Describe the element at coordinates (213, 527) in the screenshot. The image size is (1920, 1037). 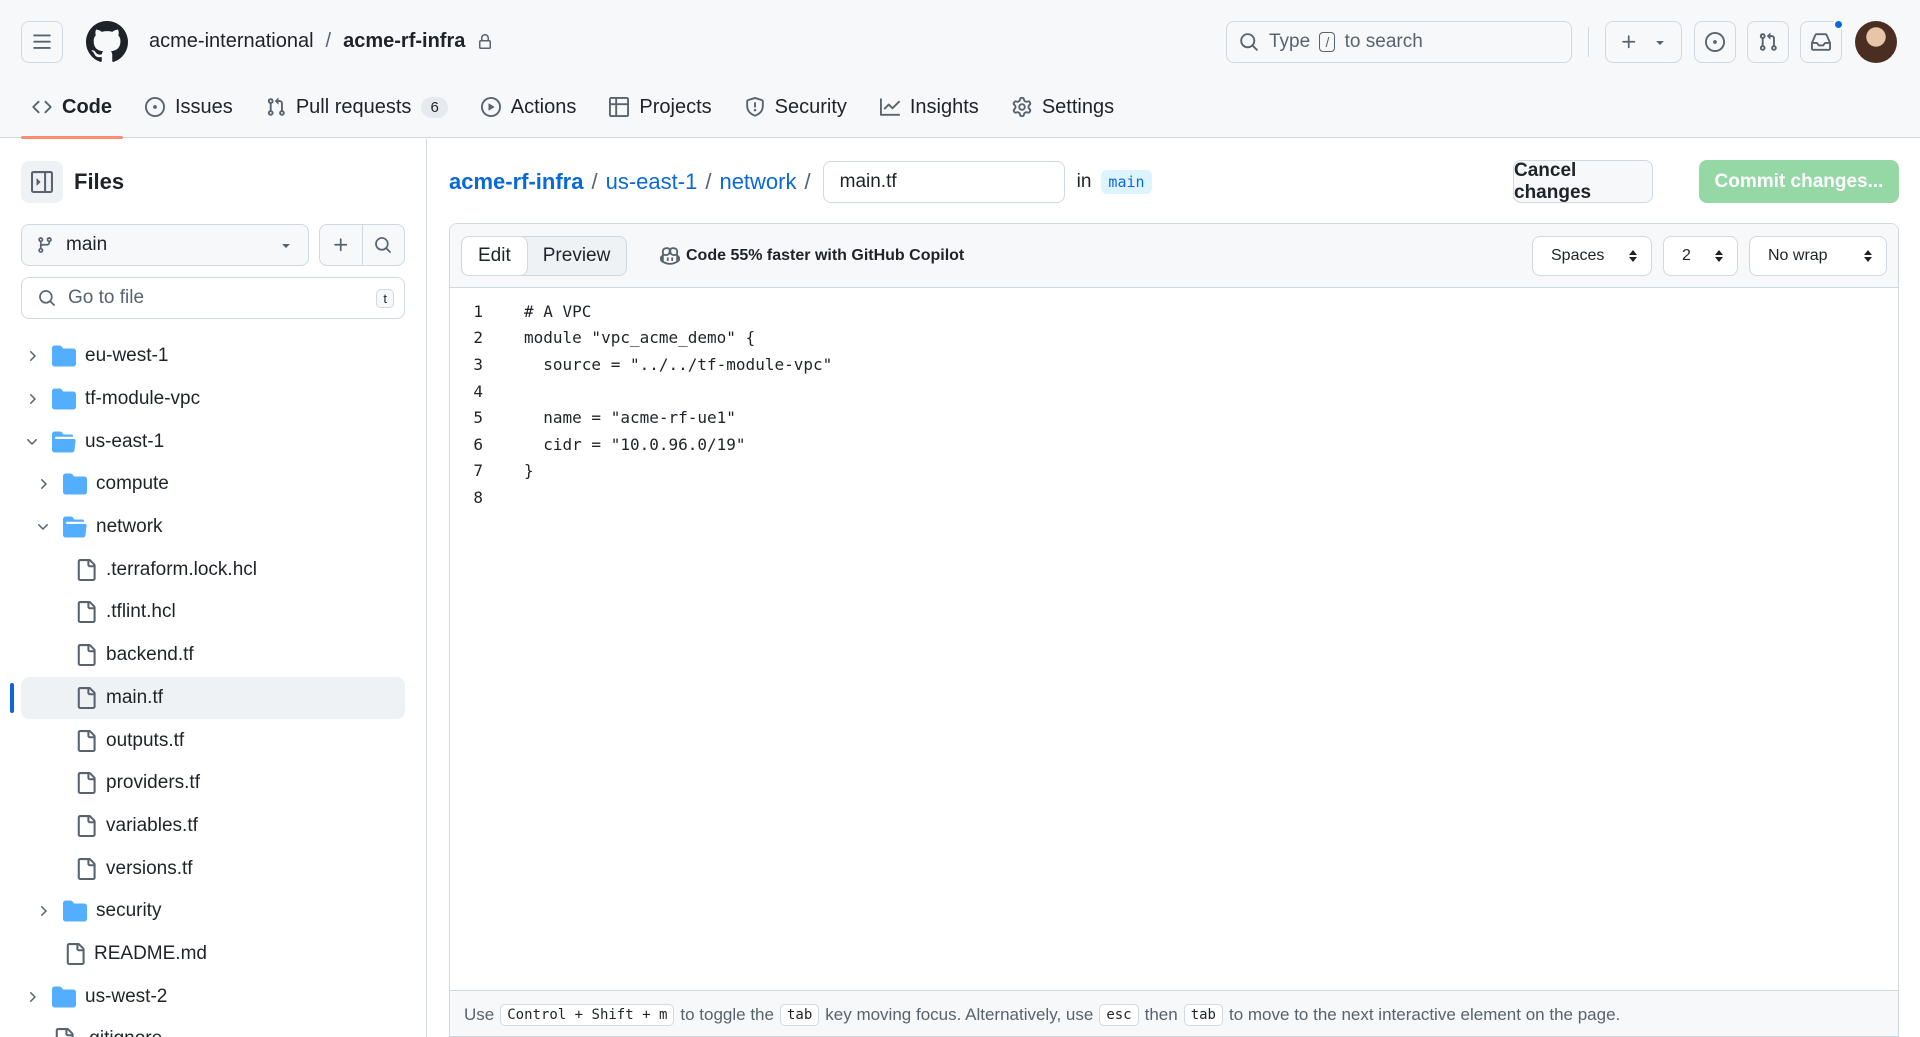
I see `tree-folder: network` at that location.